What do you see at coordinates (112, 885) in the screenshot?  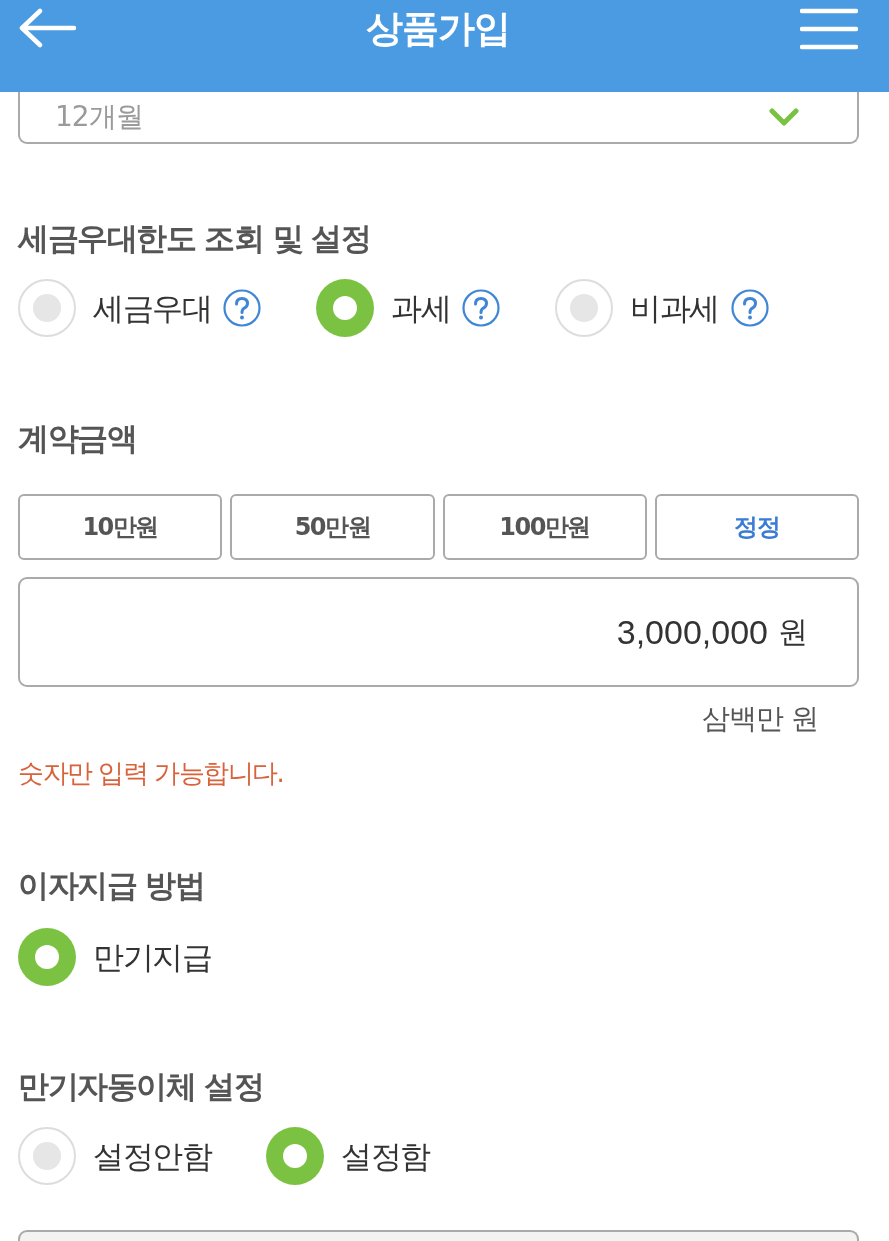 I see `section-title: 이자지급 방법` at bounding box center [112, 885].